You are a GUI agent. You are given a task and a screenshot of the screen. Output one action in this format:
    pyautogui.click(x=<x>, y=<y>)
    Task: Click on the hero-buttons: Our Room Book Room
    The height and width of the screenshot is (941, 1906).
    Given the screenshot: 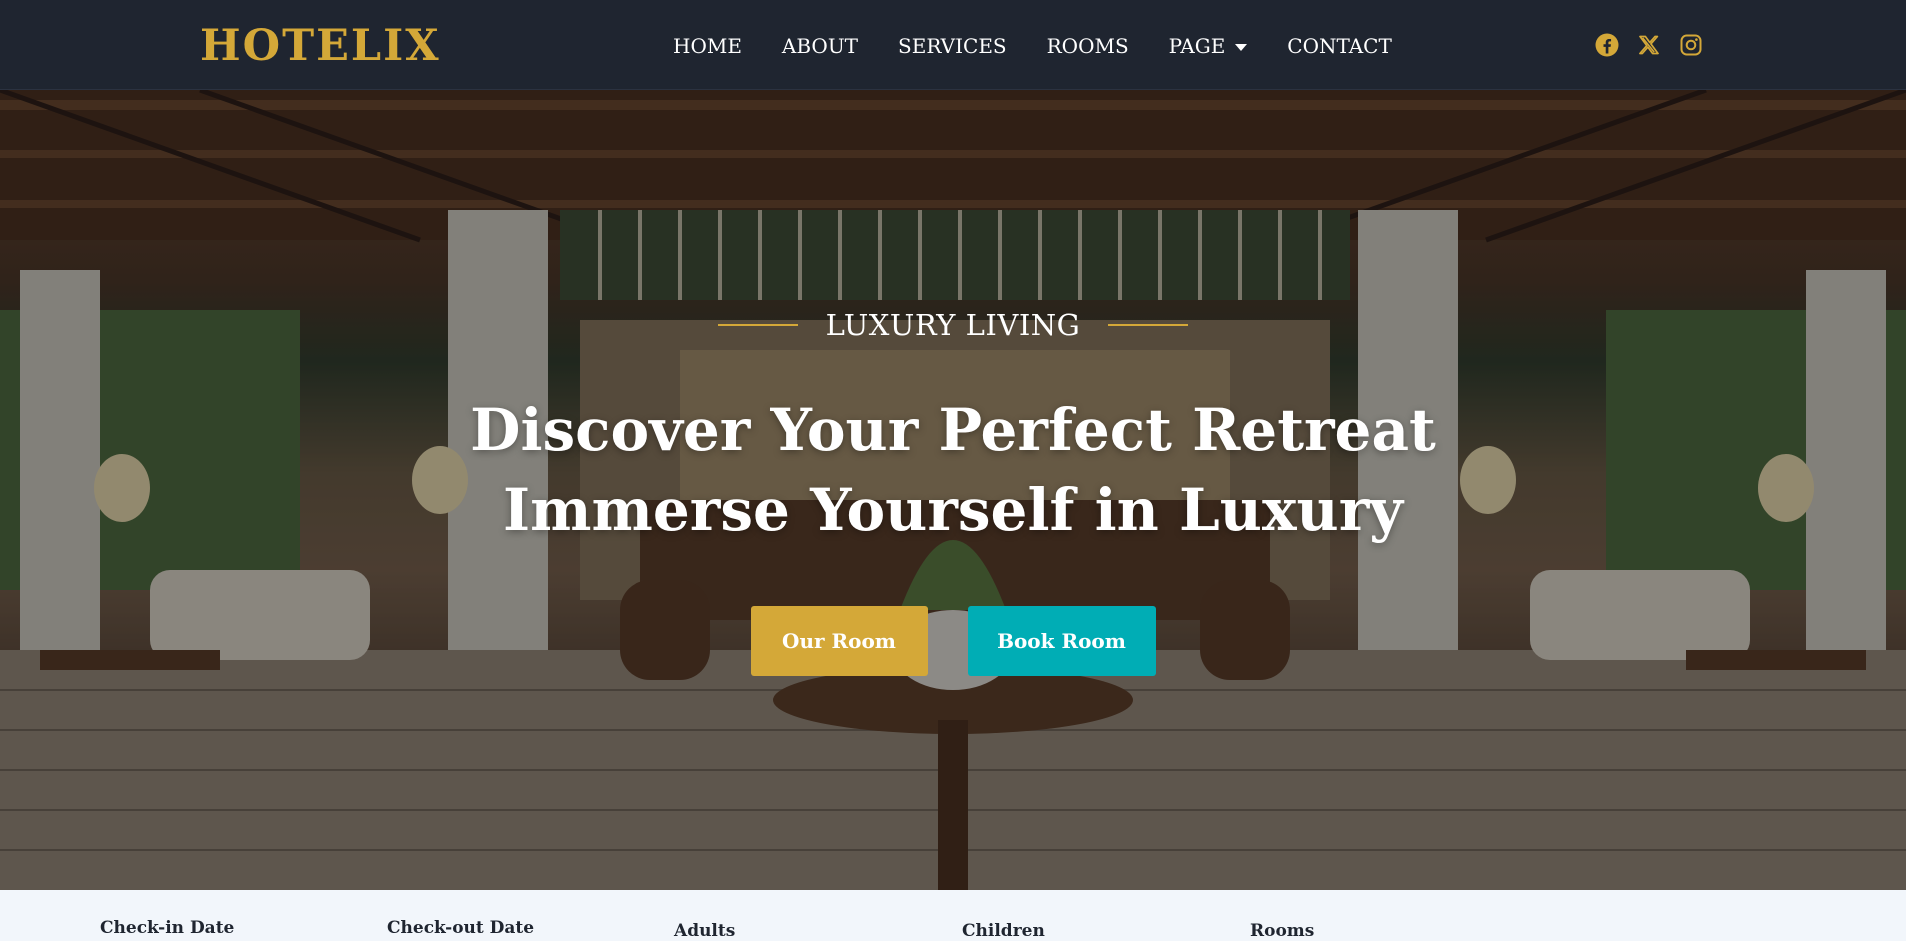 What is the action you would take?
    pyautogui.click(x=953, y=641)
    